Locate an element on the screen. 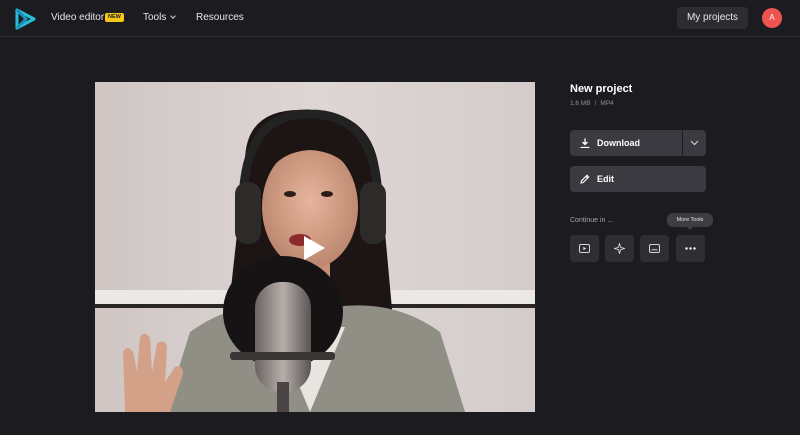 The image size is (800, 435). pencil-icon is located at coordinates (585, 179).